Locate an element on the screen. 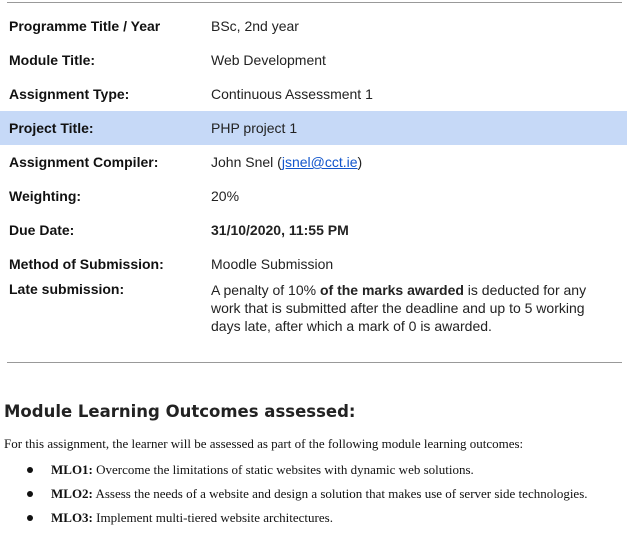  outcome-code: MLO2: is located at coordinates (72, 493).